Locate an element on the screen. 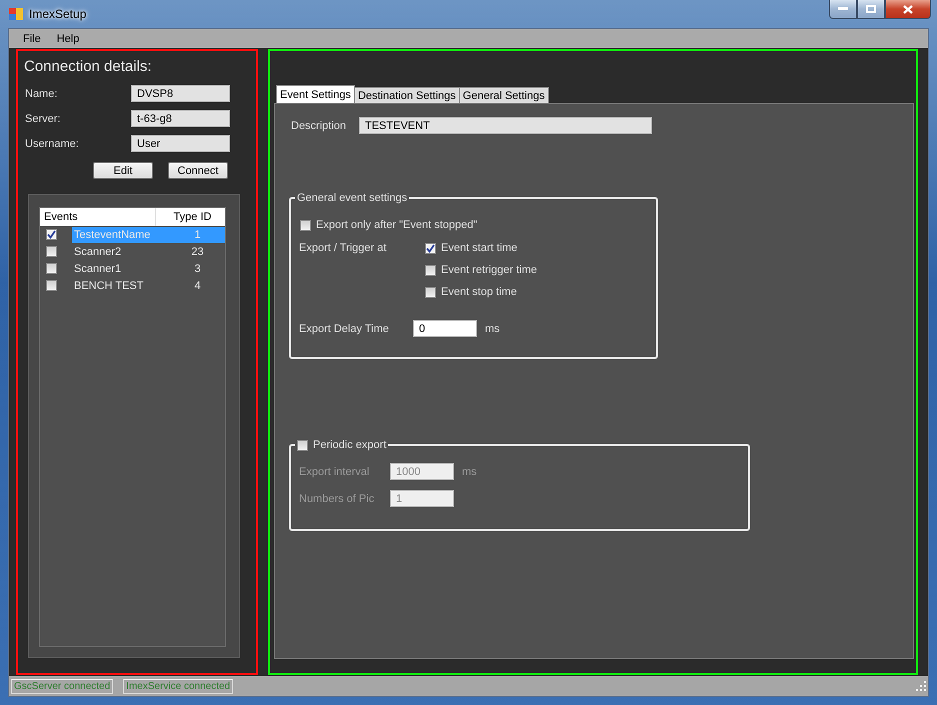 This screenshot has height=705, width=937. minimize-icon is located at coordinates (843, 9).